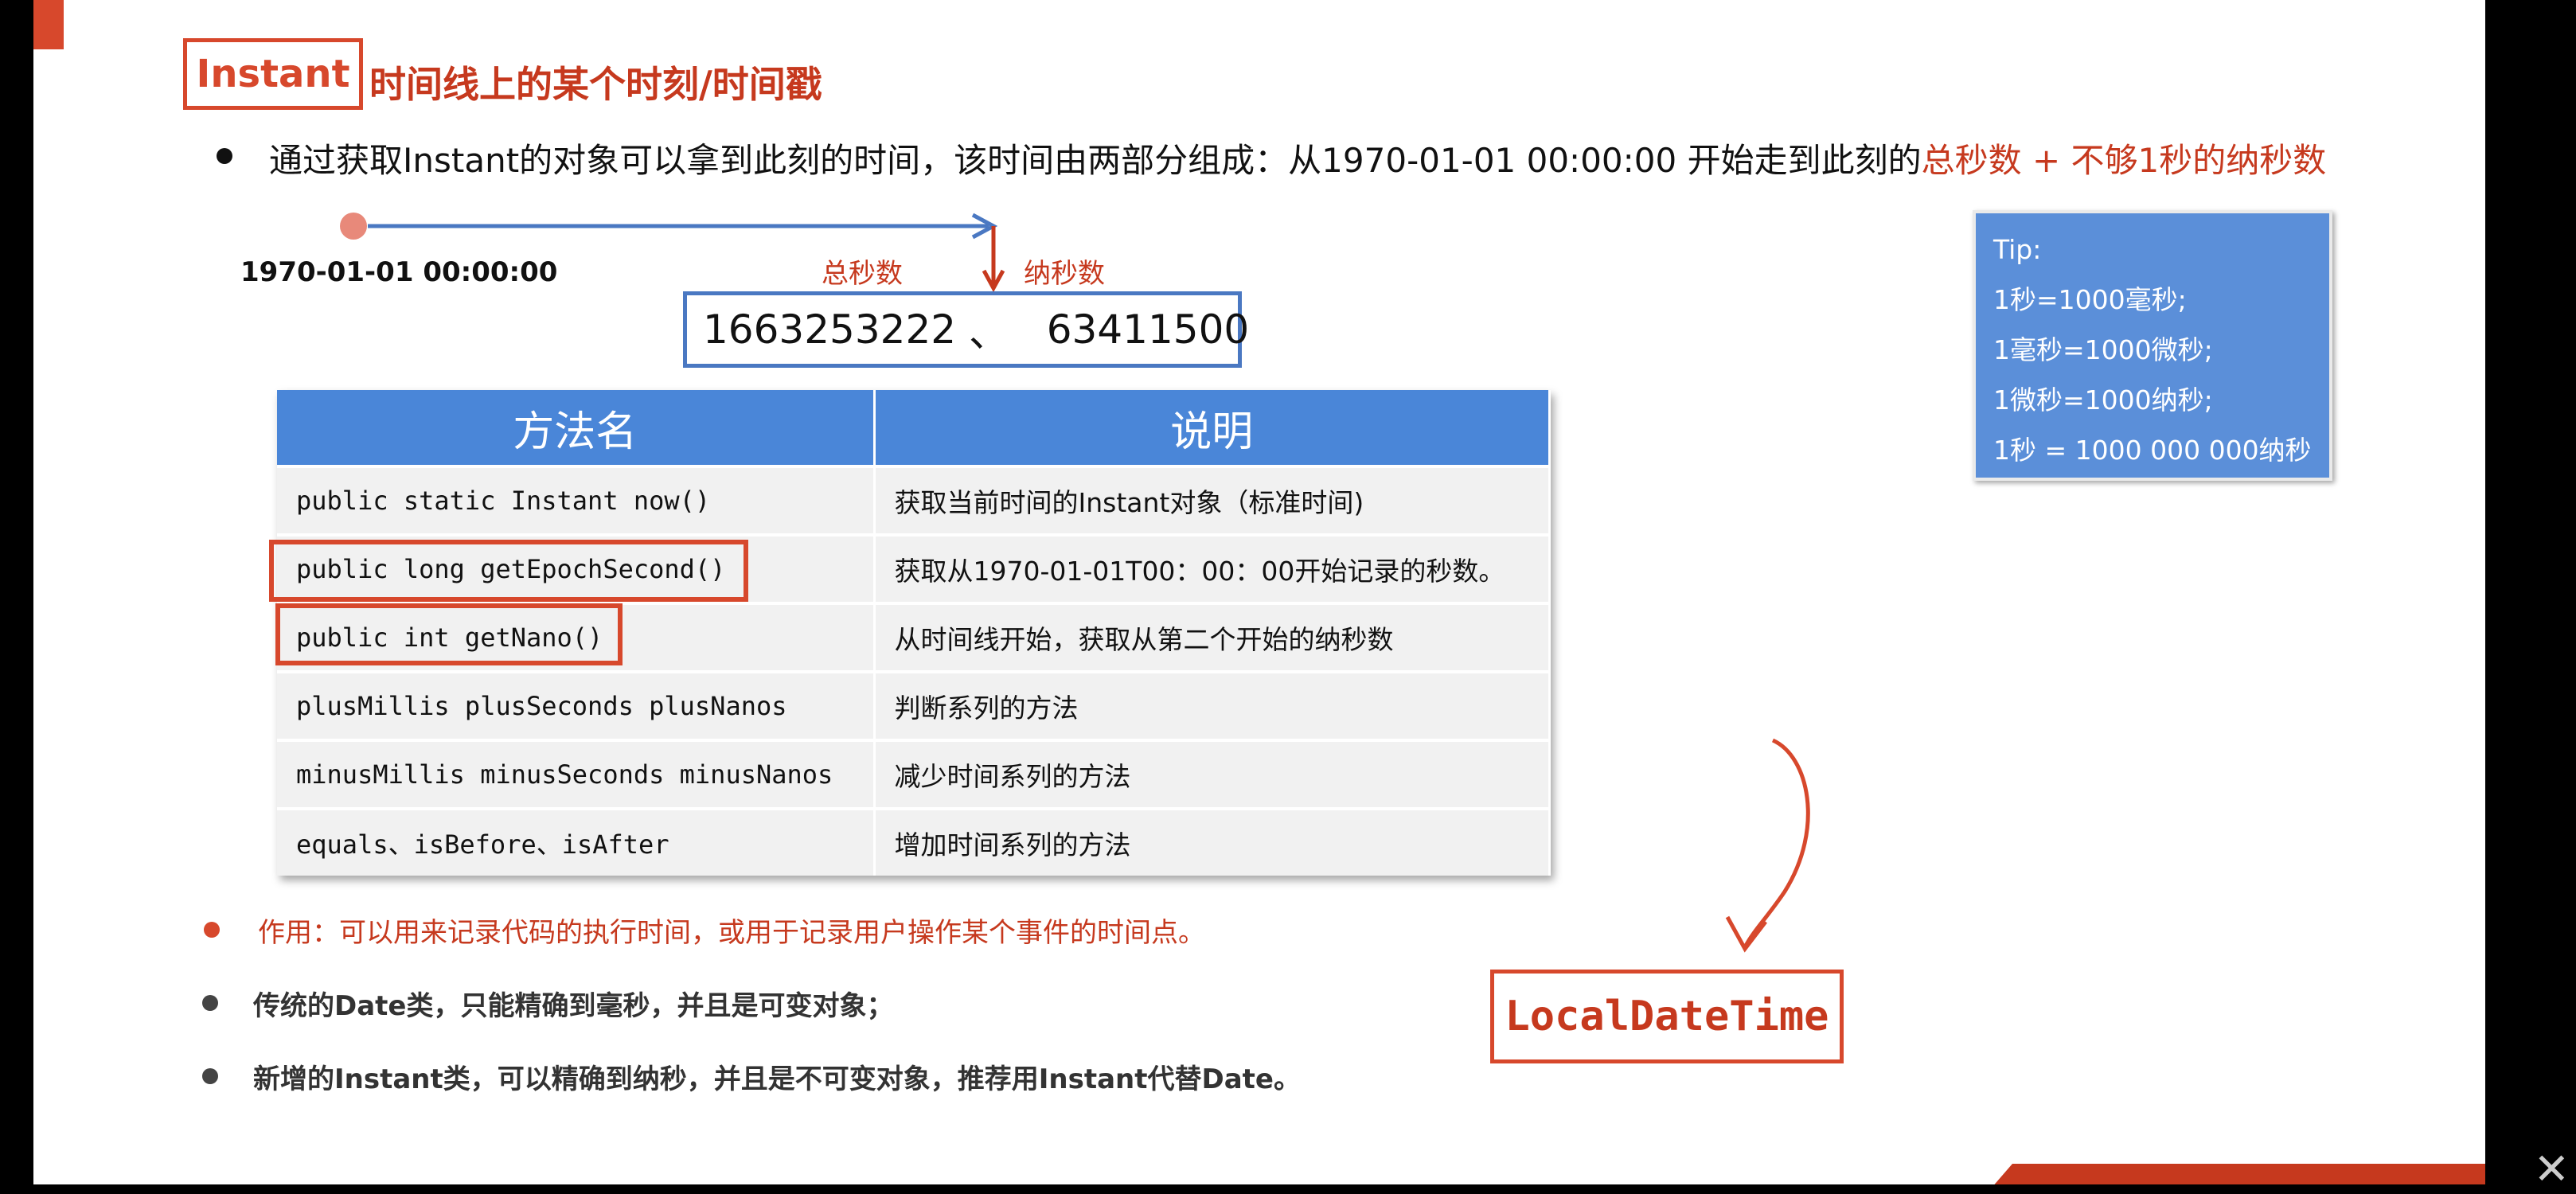 Image resolution: width=2576 pixels, height=1194 pixels. What do you see at coordinates (573, 1006) in the screenshot?
I see `date-class-bullet: 传统的Date类，只能精确到毫秒，并且是可变对象；` at bounding box center [573, 1006].